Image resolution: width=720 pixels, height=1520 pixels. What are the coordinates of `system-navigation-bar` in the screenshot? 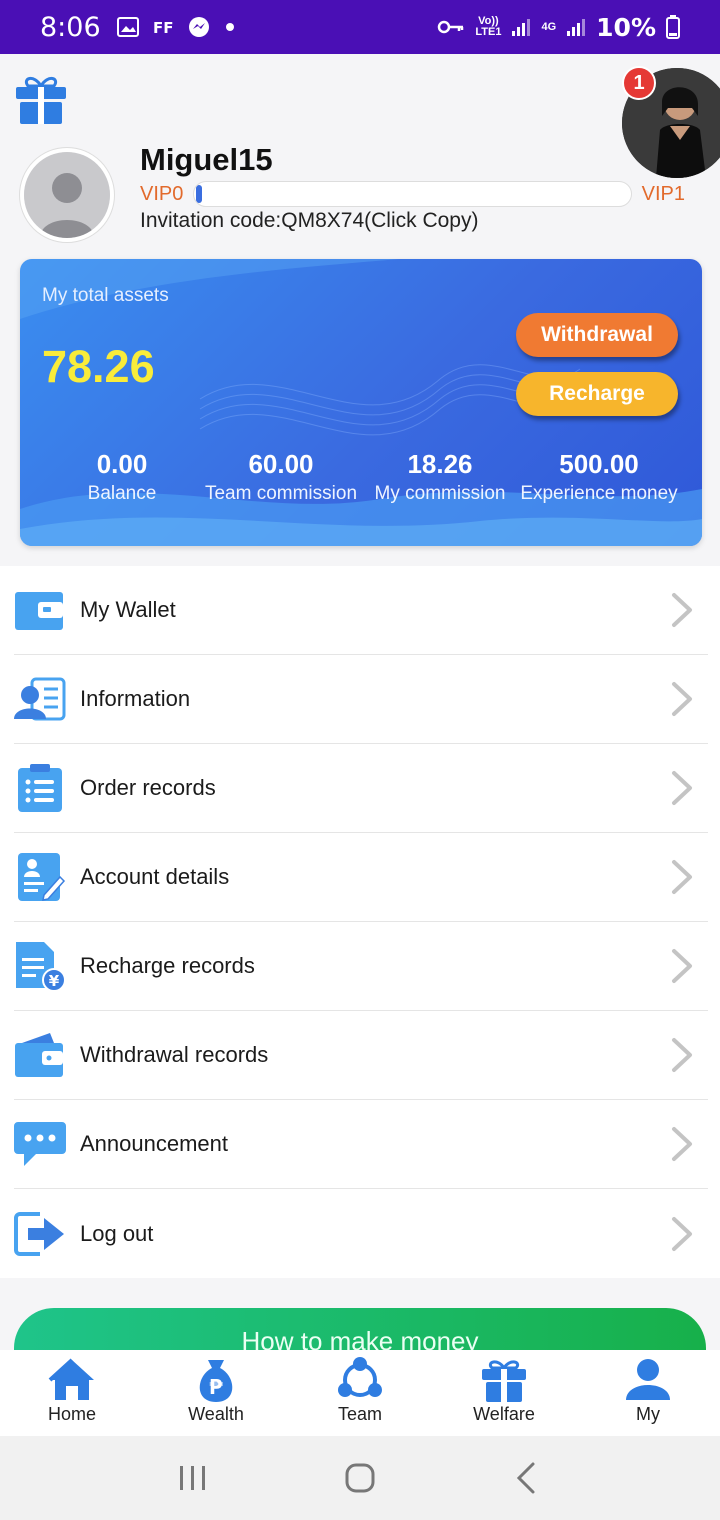 It's located at (360, 1478).